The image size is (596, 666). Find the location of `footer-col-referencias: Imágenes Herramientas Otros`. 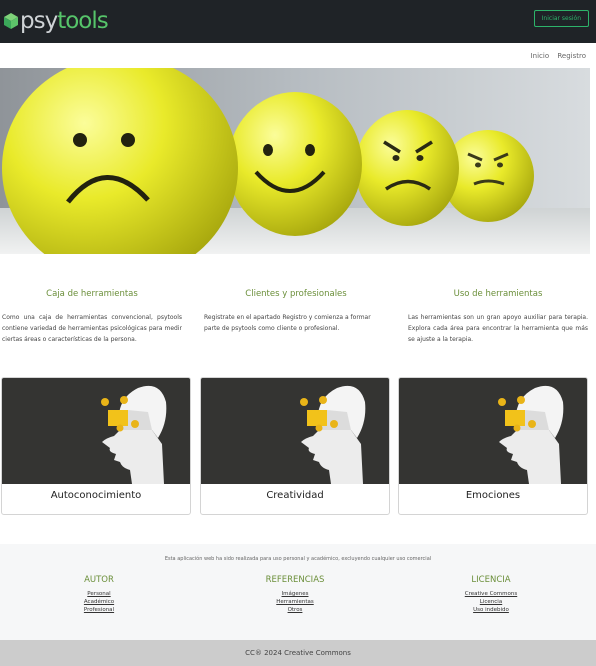

footer-col-referencias: Imágenes Herramientas Otros is located at coordinates (295, 602).